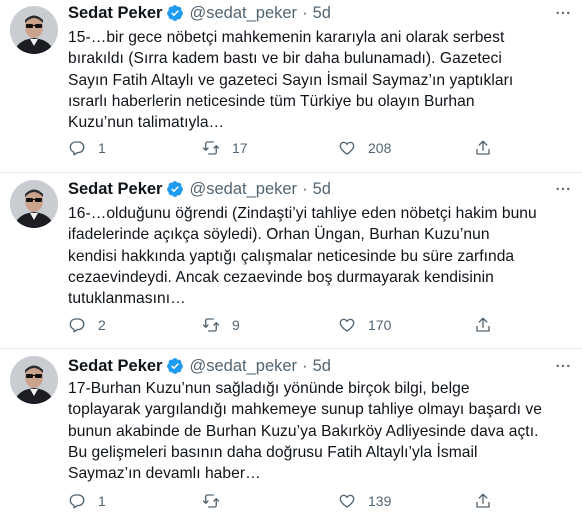 The image size is (582, 516). Describe the element at coordinates (380, 148) in the screenshot. I see `like-count: 208` at that location.